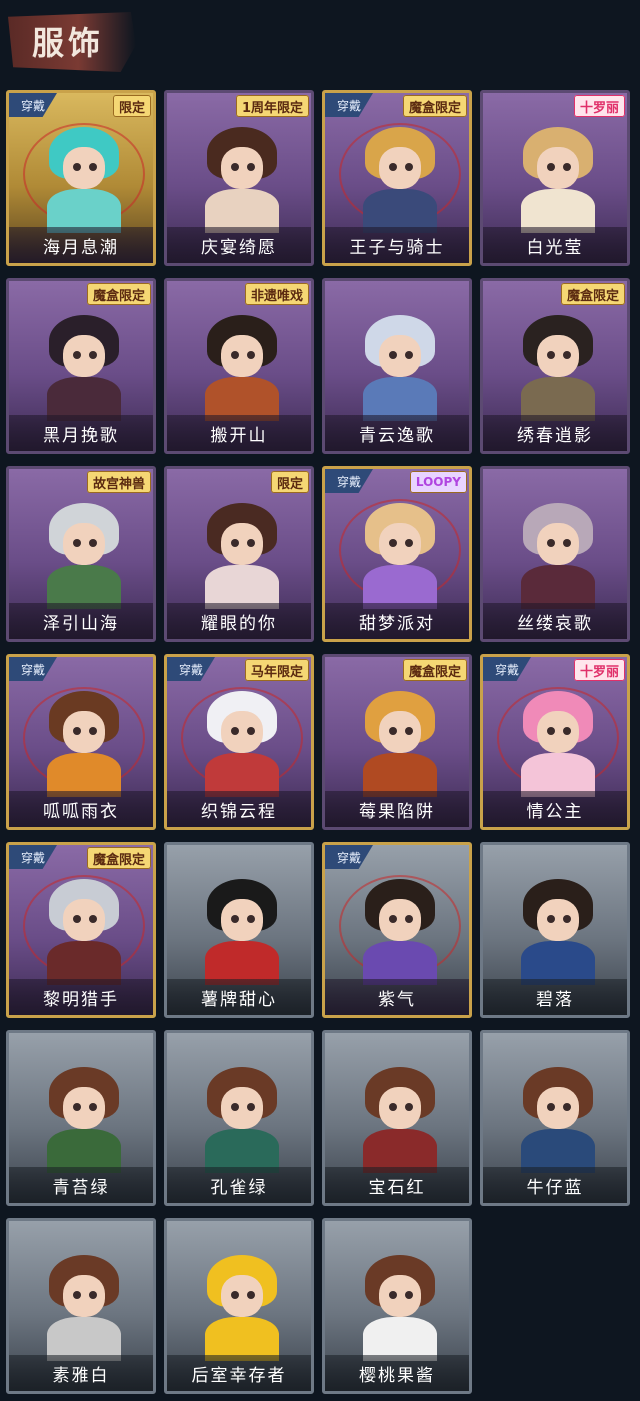 The height and width of the screenshot is (1401, 640). I want to click on outfit-card: 青苔绿, so click(81, 1118).